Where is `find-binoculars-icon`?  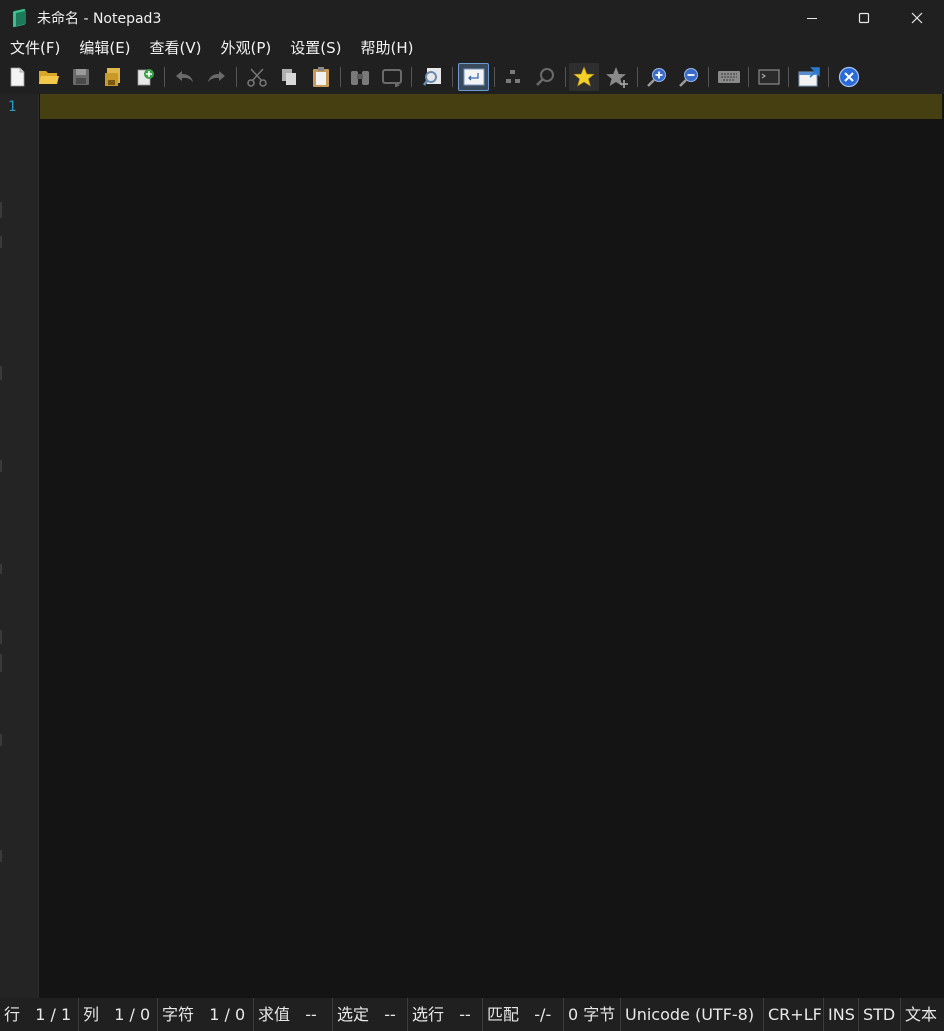
find-binoculars-icon is located at coordinates (360, 78).